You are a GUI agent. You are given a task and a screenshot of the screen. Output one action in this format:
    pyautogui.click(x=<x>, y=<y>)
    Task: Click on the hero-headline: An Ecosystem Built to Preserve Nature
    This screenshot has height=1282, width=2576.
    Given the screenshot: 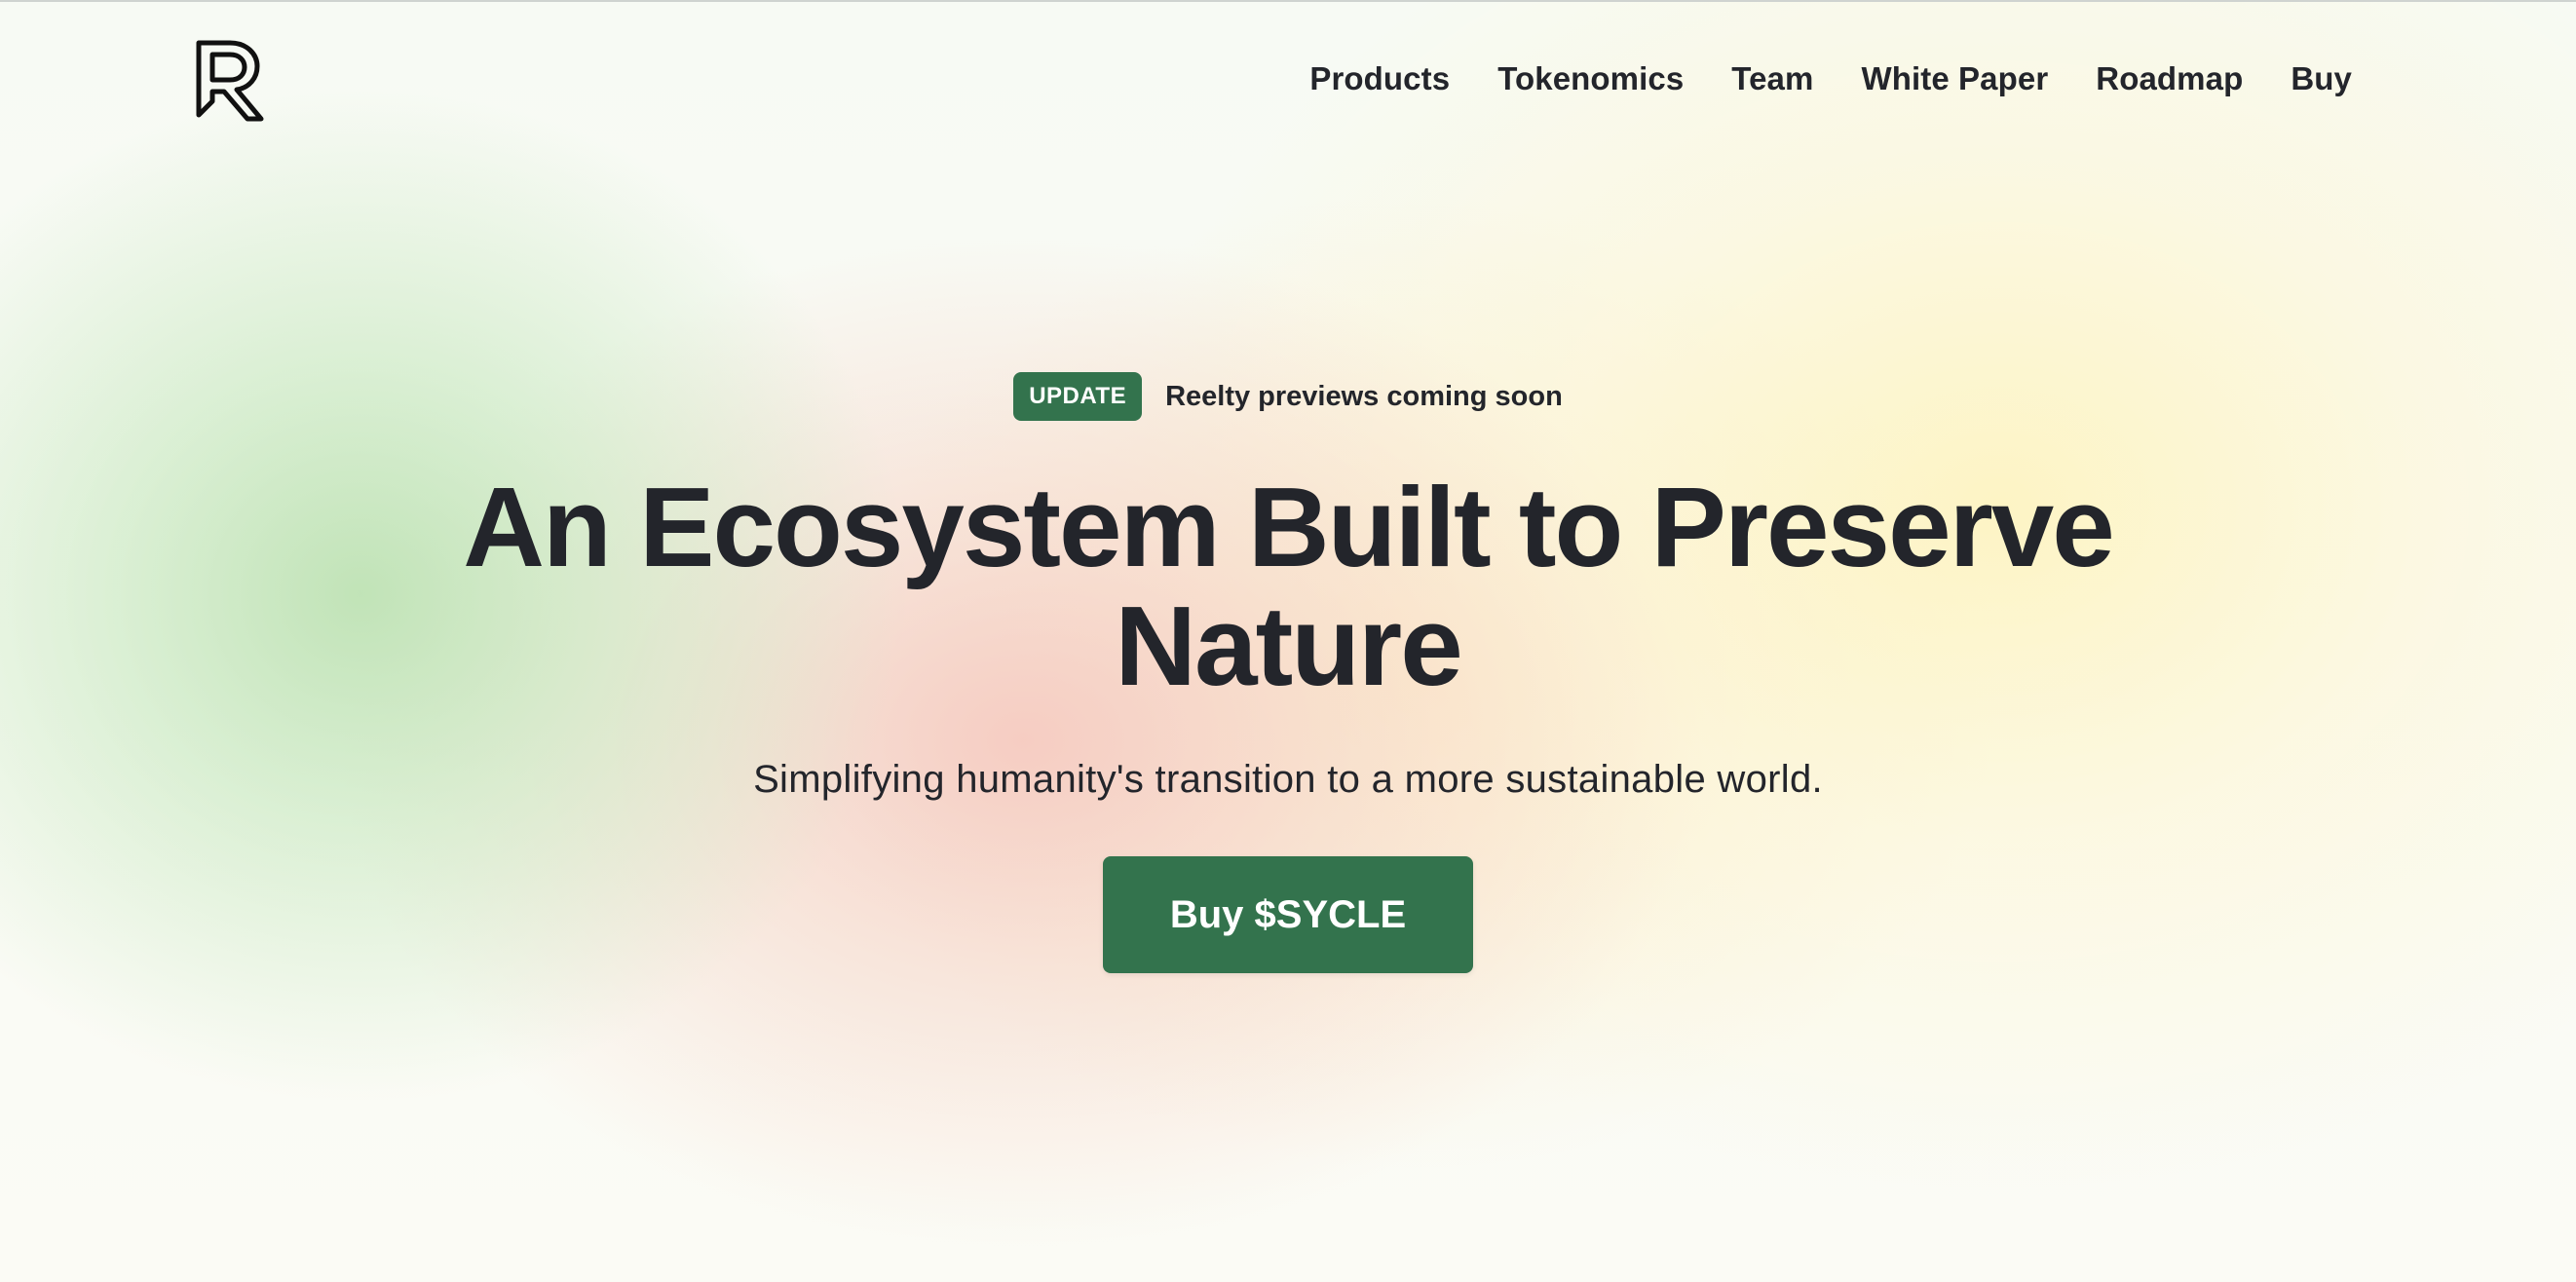 What is the action you would take?
    pyautogui.click(x=1289, y=587)
    